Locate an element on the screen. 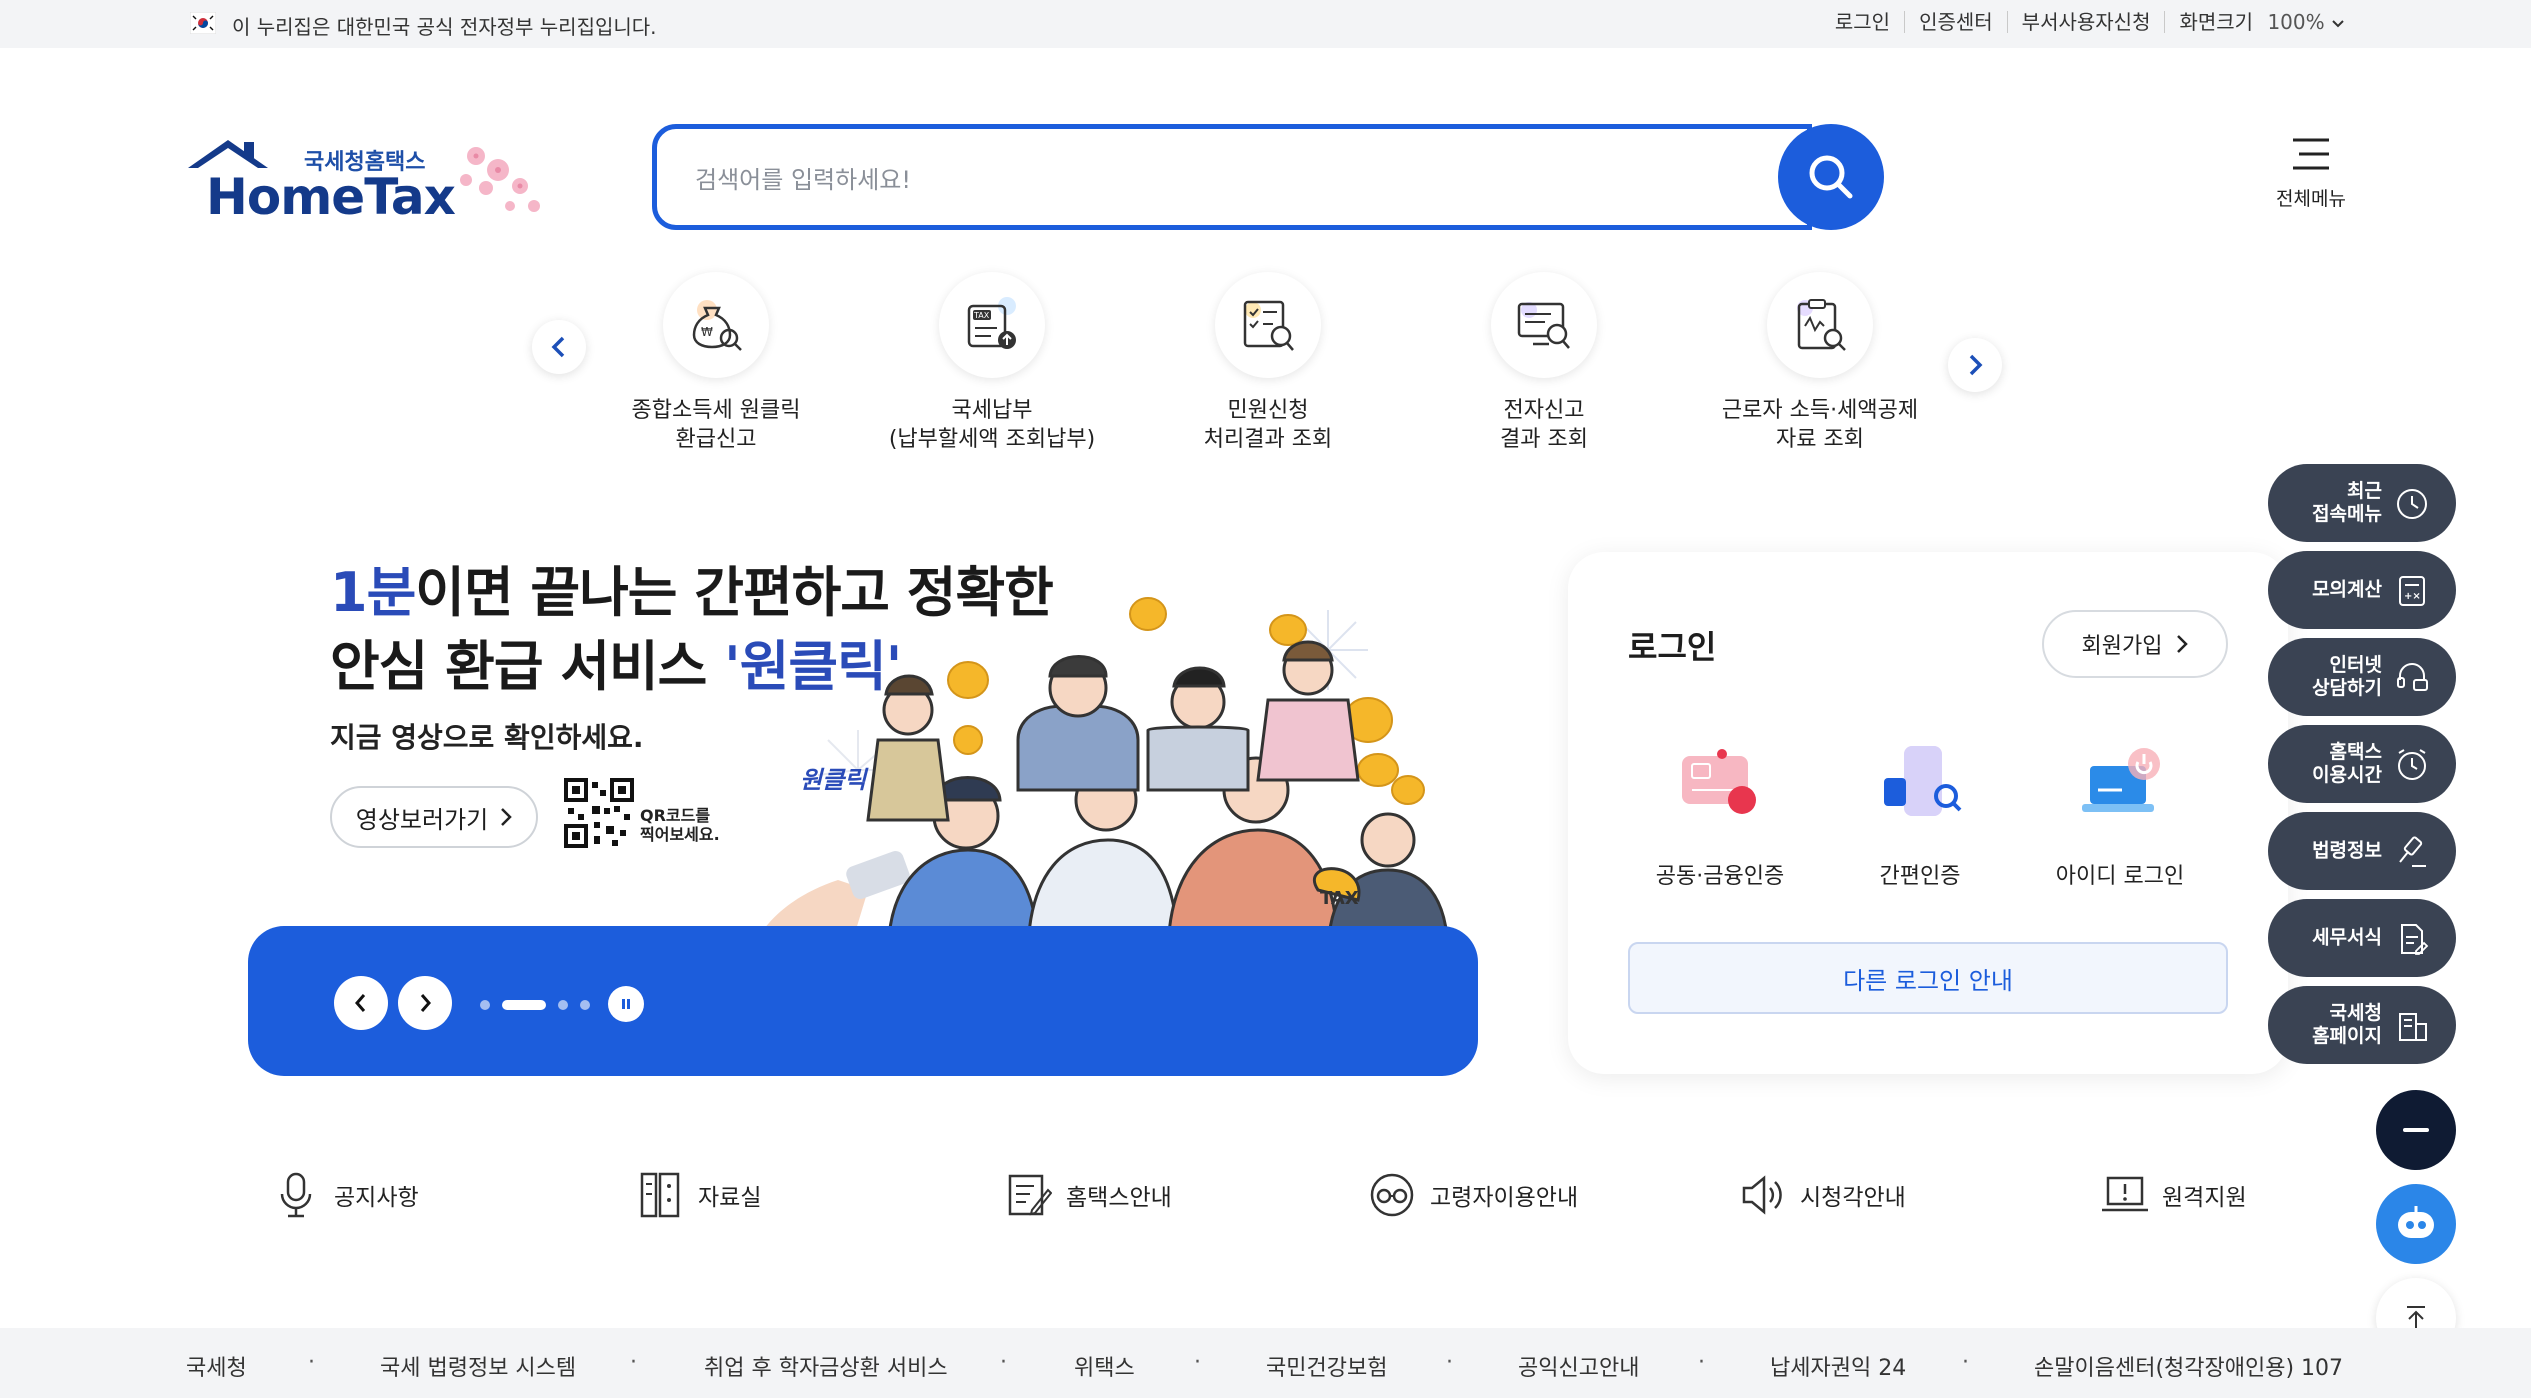  quick-menu-label-line2: 결과 조회 is located at coordinates (1544, 439).